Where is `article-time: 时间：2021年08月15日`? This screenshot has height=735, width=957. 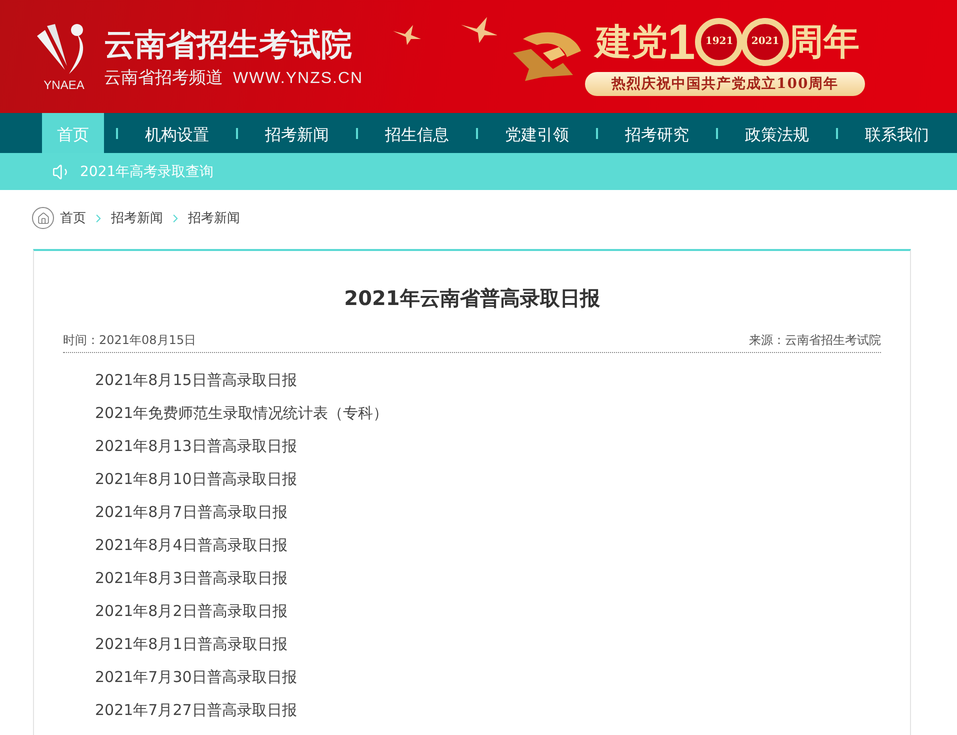
article-time: 时间：2021年08月15日 is located at coordinates (129, 340).